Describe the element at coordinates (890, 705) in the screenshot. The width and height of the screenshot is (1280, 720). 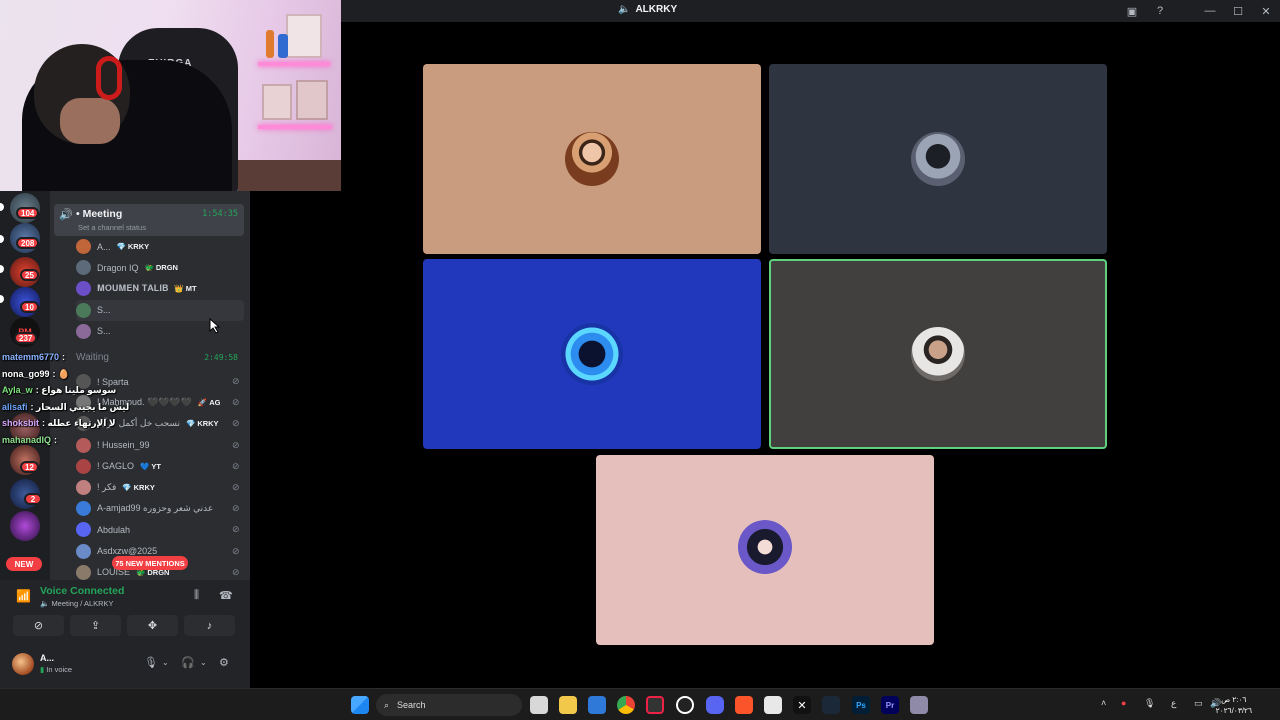
I see `premiere-icon: Pr` at that location.